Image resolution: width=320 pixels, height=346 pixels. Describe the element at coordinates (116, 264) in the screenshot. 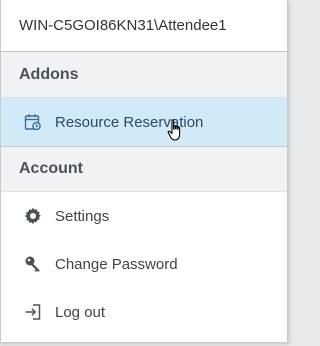

I see `menu-item-label: Change Password` at that location.